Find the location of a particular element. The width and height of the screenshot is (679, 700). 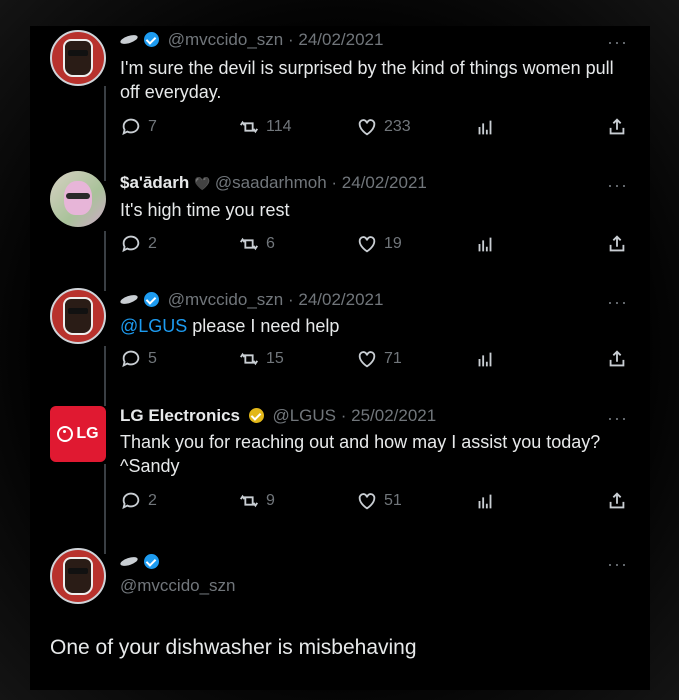

tweet-text: It's high time you rest is located at coordinates (205, 210).